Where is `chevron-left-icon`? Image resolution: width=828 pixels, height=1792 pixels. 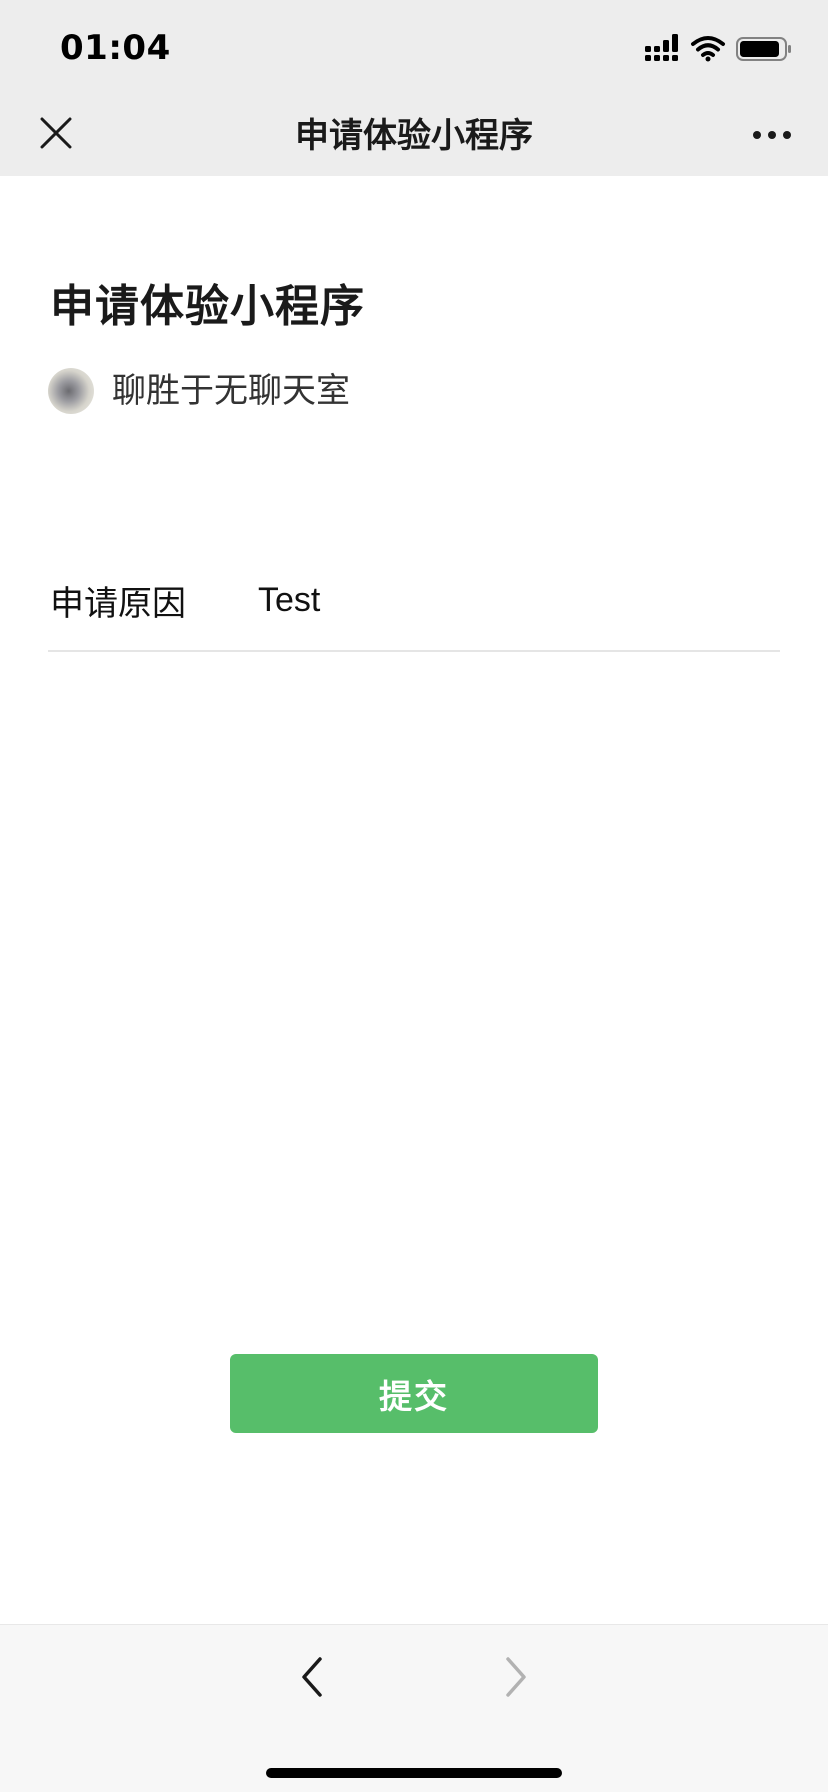 chevron-left-icon is located at coordinates (313, 1677).